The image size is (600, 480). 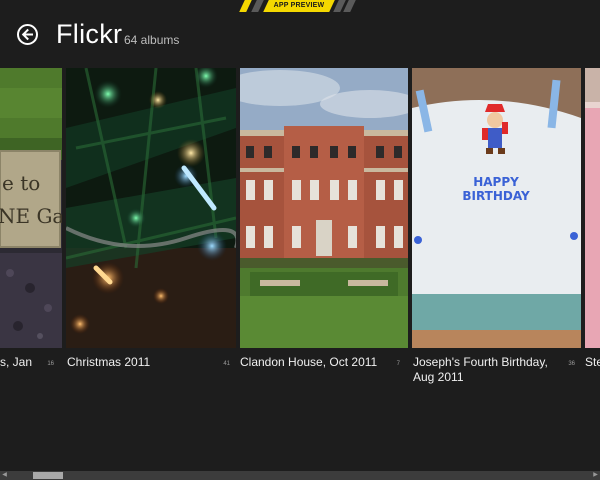 I want to click on album-caption: Joseph's Fourth Birthday, Aug 2011, so click(x=480, y=369).